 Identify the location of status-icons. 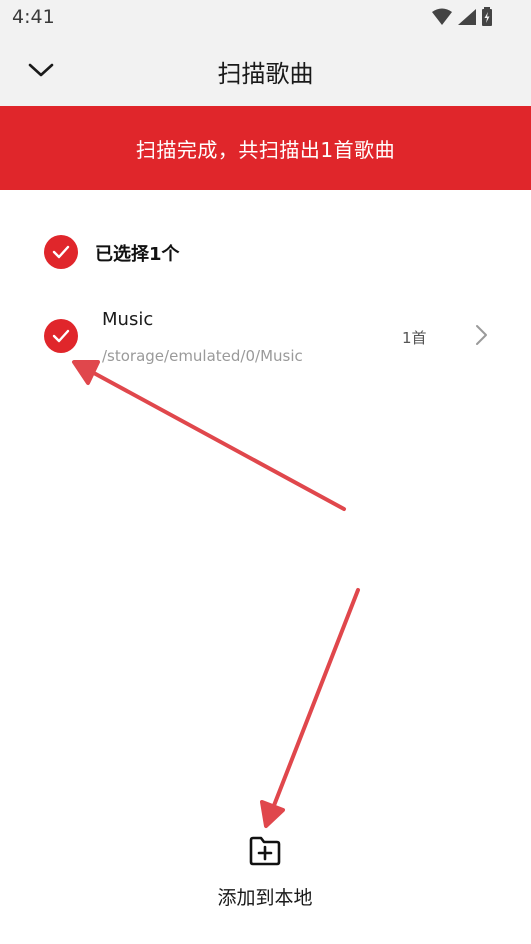
(462, 17).